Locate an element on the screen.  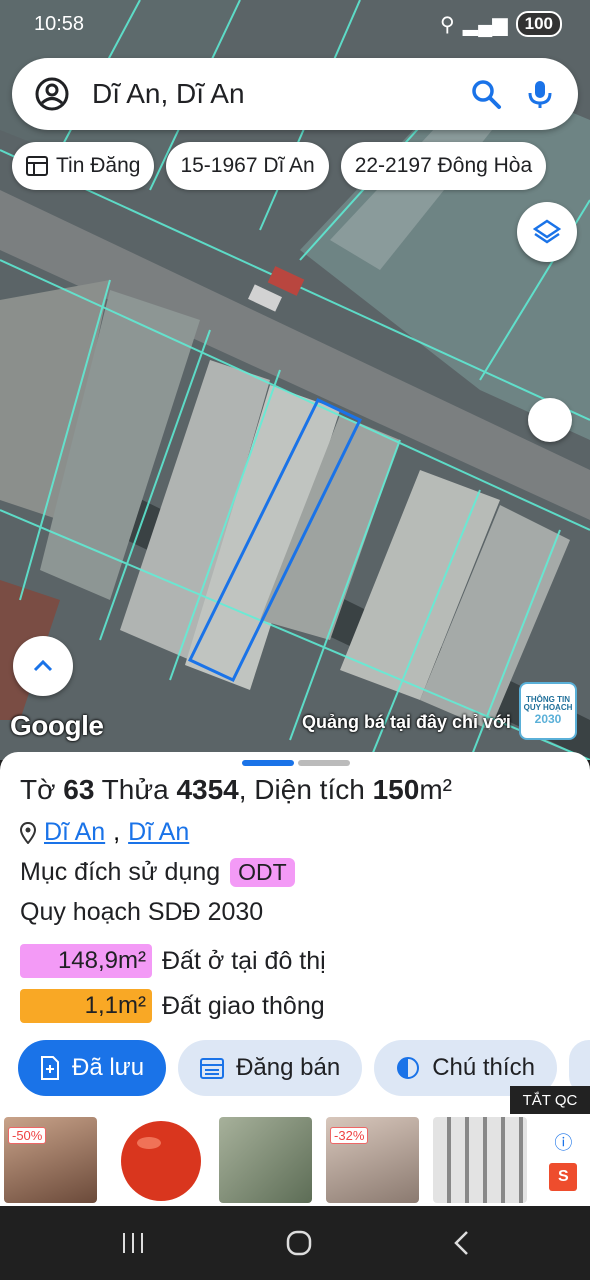
search-input: Dĩ An, Dĩ An is located at coordinates (270, 94).